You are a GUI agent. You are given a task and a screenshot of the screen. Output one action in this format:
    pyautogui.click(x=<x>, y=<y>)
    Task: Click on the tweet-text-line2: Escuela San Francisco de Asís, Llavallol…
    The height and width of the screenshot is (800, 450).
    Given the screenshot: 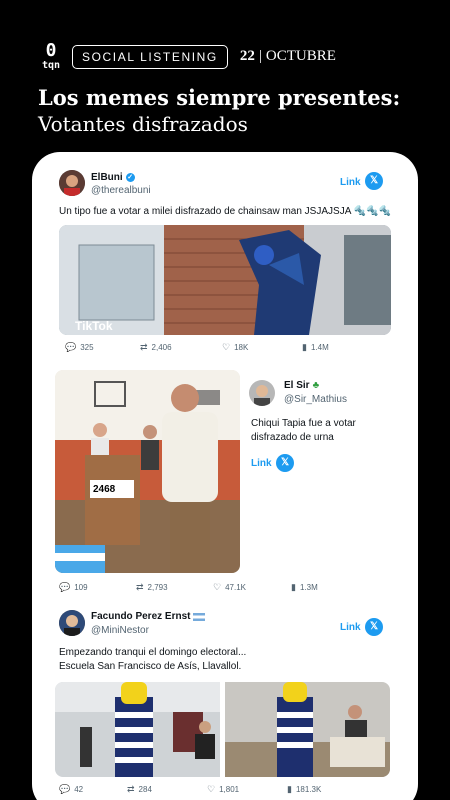 What is the action you would take?
    pyautogui.click(x=150, y=666)
    